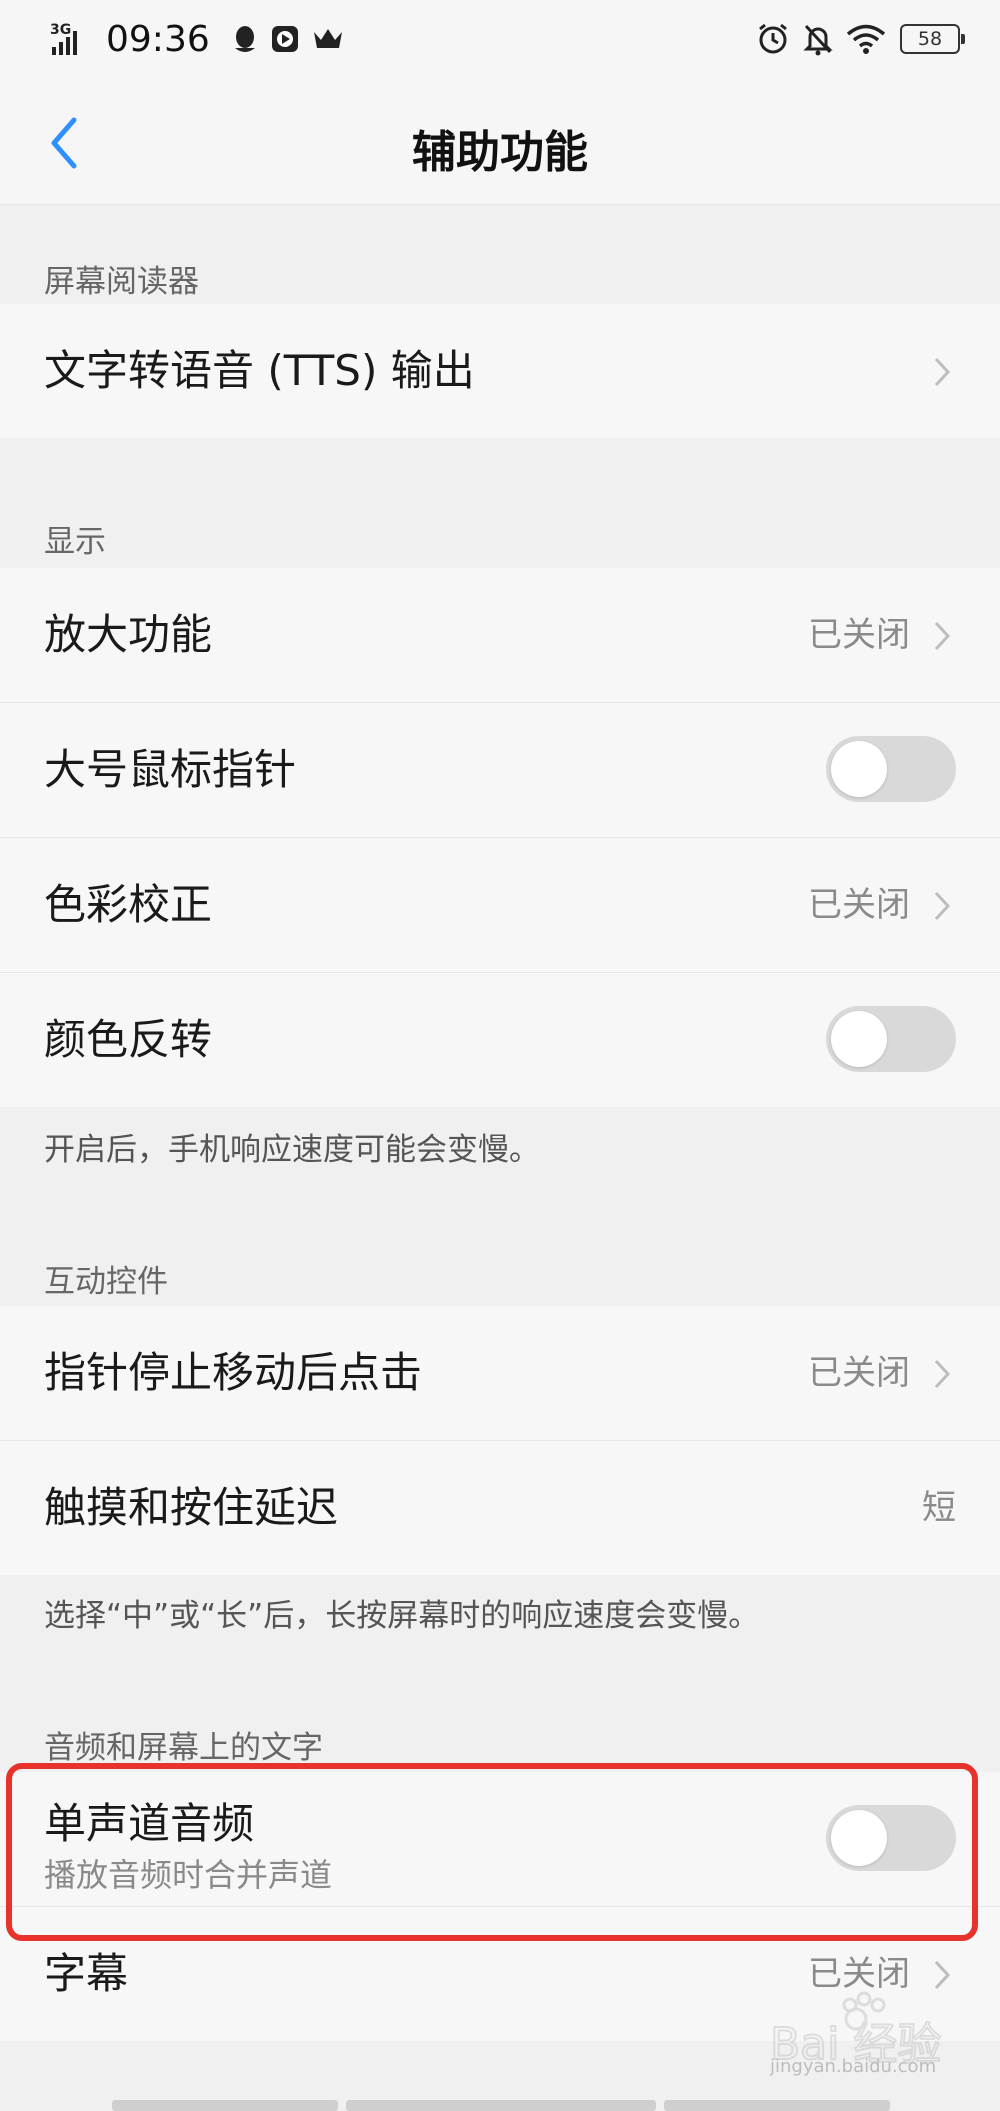  I want to click on magnification-value: 已关闭, so click(859, 635).